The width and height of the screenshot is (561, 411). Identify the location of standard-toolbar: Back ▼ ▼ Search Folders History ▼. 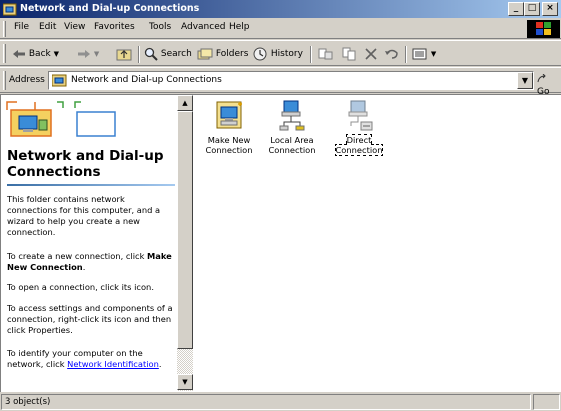
(280, 53).